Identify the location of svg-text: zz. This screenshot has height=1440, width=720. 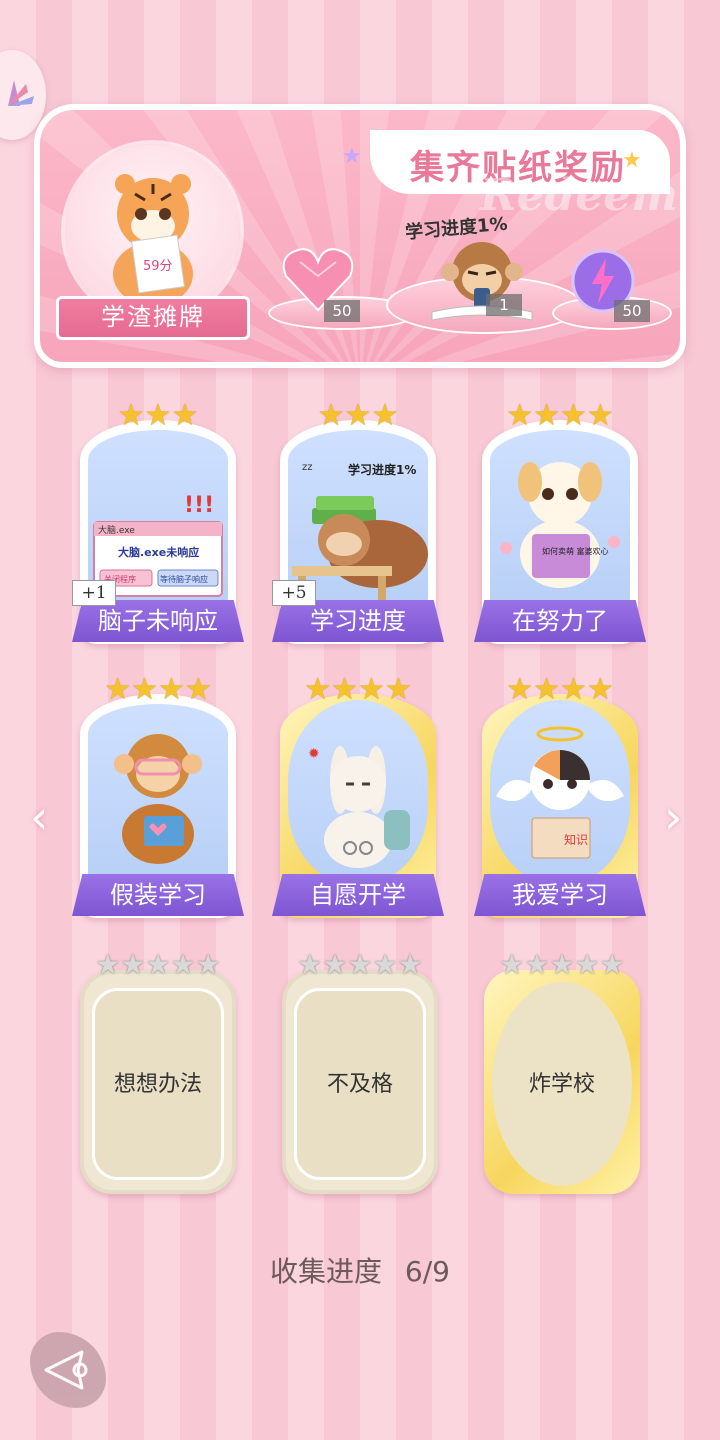
(307, 467).